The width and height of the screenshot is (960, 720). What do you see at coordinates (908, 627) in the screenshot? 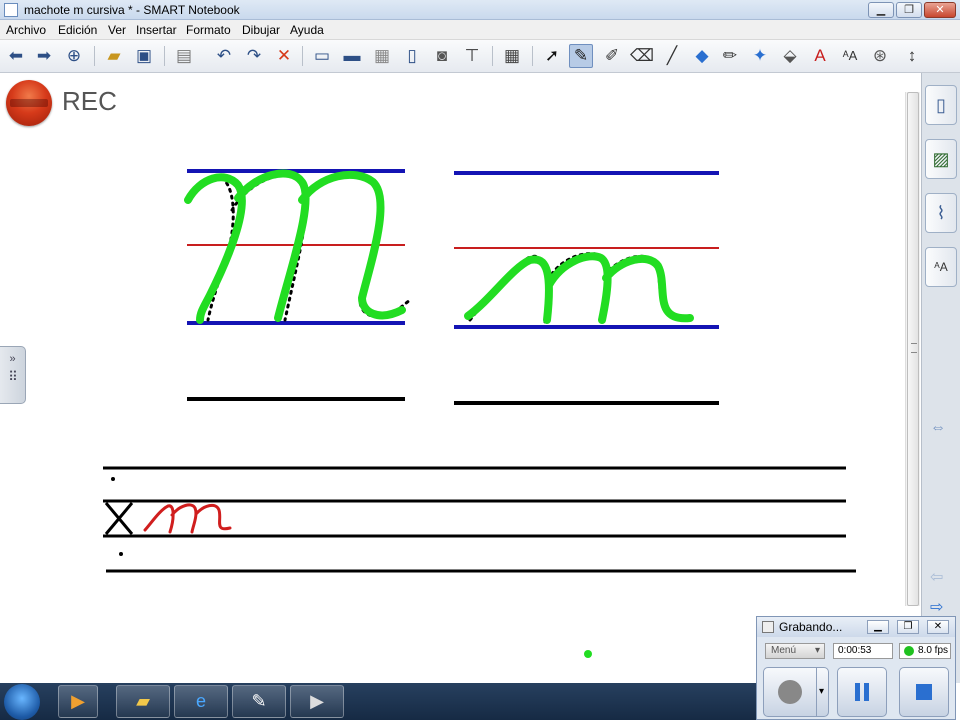
I see `recorder-maximize-button: ❐` at bounding box center [908, 627].